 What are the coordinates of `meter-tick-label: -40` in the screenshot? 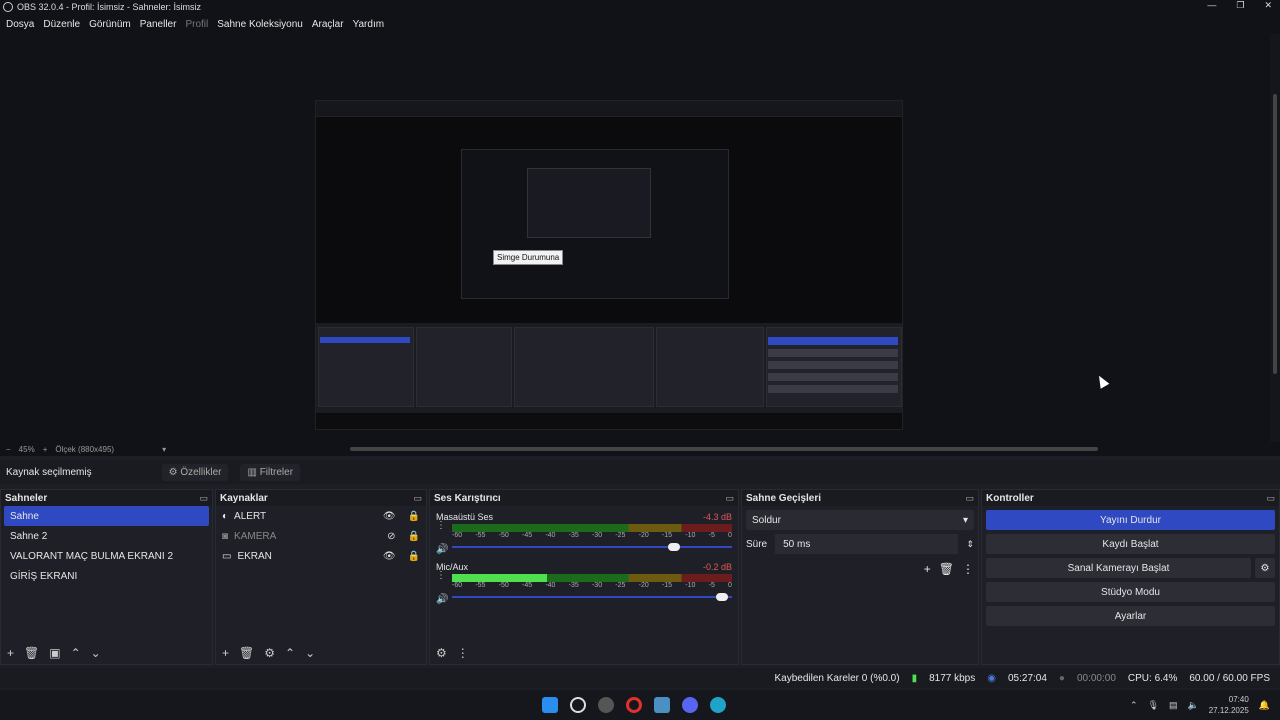 It's located at (550, 535).